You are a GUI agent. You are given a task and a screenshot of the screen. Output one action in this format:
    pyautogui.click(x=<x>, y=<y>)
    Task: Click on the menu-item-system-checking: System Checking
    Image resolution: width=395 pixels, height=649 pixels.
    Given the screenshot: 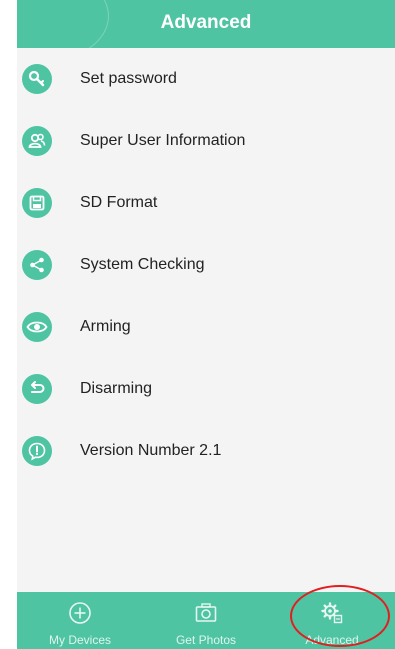 What is the action you would take?
    pyautogui.click(x=206, y=265)
    